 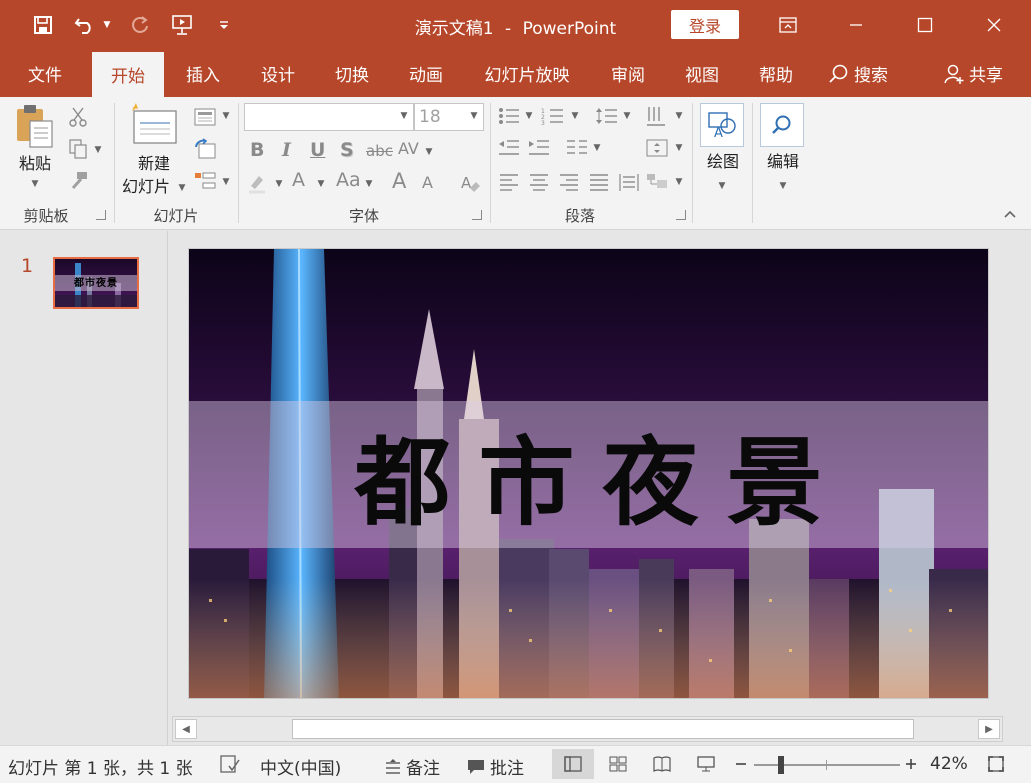 What do you see at coordinates (553, 116) in the screenshot?
I see `numbering-icon: 123` at bounding box center [553, 116].